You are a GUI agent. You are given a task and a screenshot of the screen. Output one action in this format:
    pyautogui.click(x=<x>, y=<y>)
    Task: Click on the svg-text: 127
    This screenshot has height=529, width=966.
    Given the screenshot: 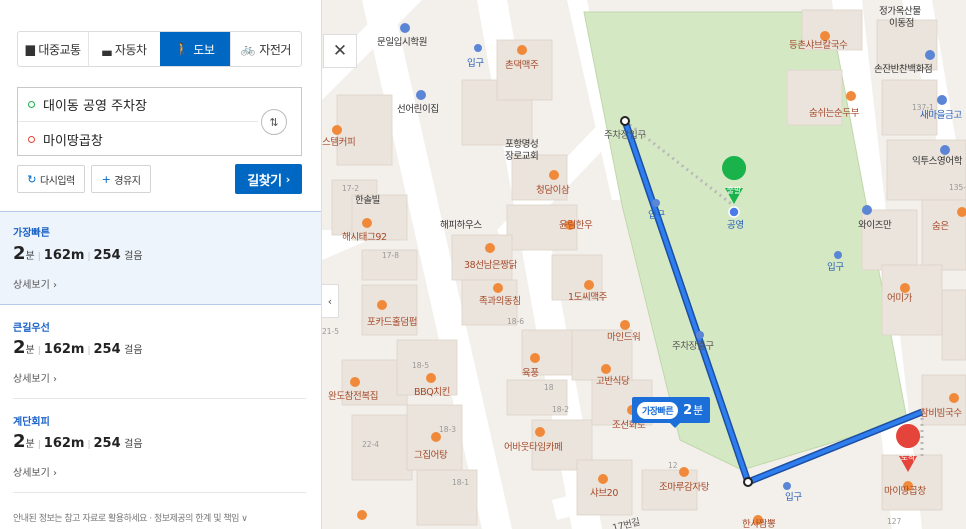 What is the action you would take?
    pyautogui.click(x=894, y=521)
    